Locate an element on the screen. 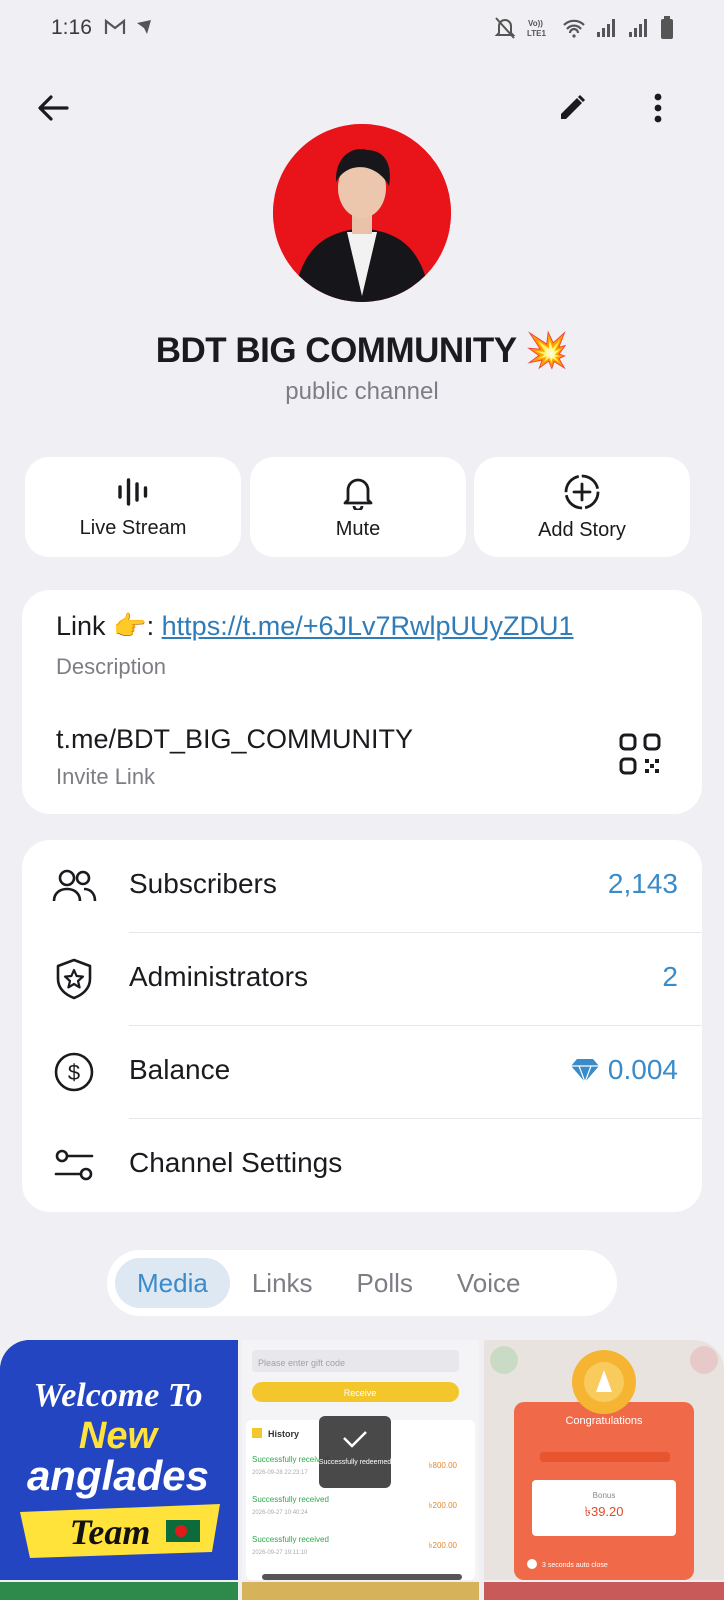 The image size is (724, 1600). administrators-label: Administrators is located at coordinates (218, 976).